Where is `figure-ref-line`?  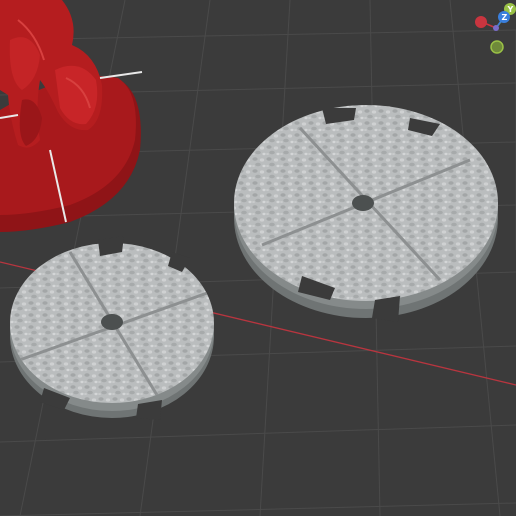
figure-ref-line is located at coordinates (121, 75).